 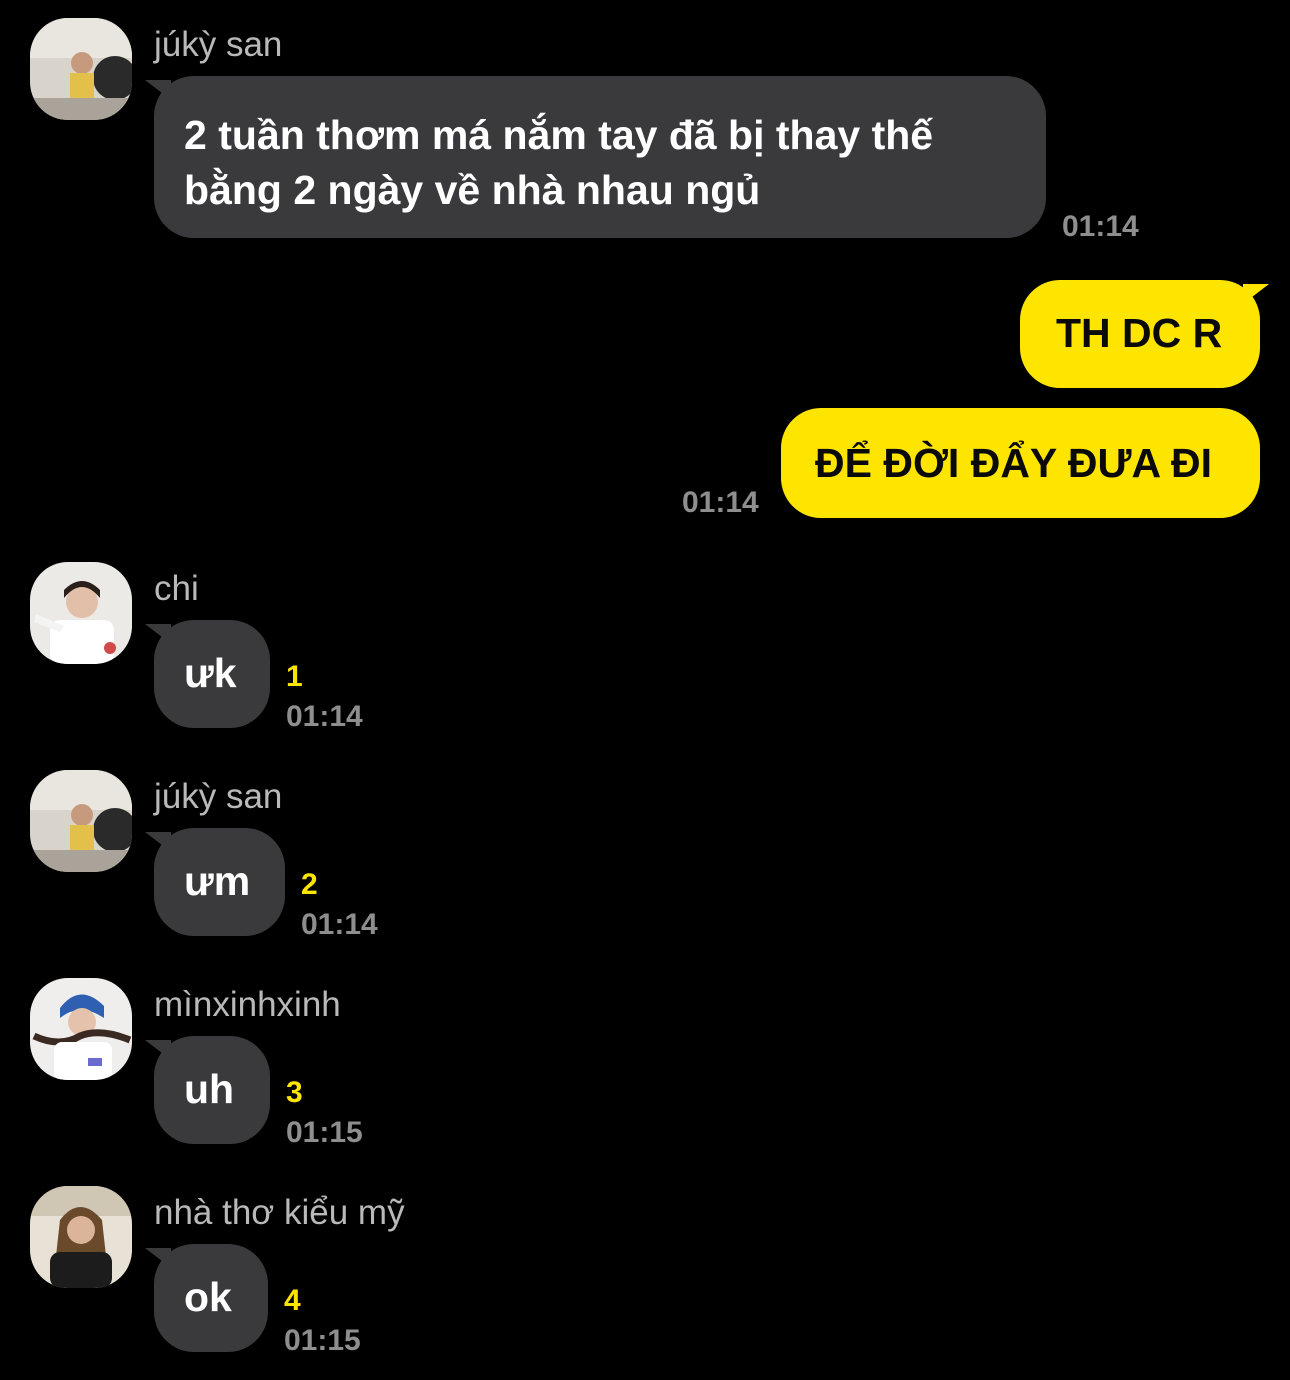 What do you see at coordinates (279, 1212) in the screenshot?
I see `sender-name: nhà thơ kiểu mỹ` at bounding box center [279, 1212].